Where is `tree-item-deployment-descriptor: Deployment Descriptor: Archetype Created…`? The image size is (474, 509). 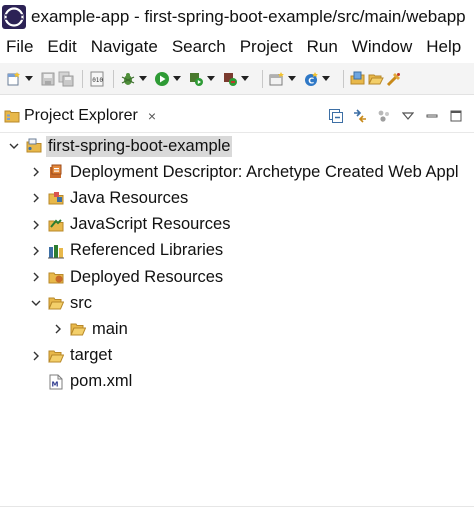
tree-item-deployment-descriptor: Deployment Descriptor: Archetype Created… is located at coordinates (237, 172).